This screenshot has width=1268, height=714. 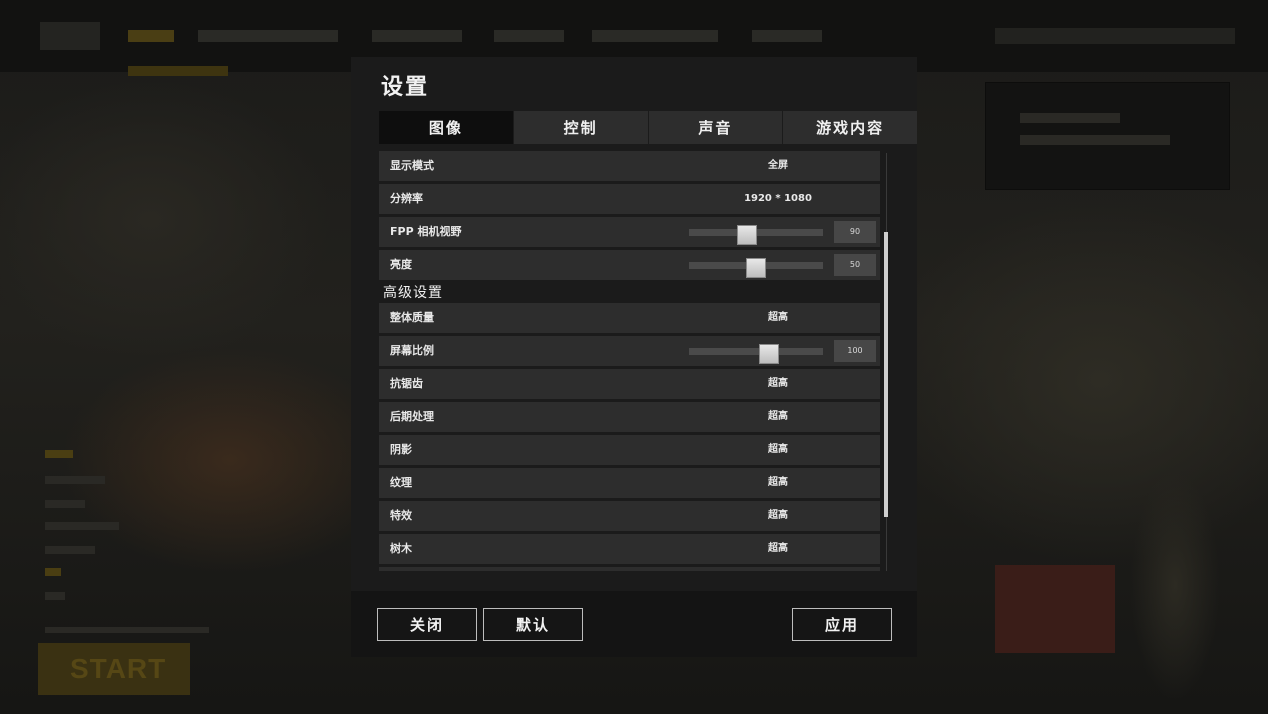 What do you see at coordinates (629, 318) in the screenshot?
I see `setting-row-overall-quality: 整体质量 超高` at bounding box center [629, 318].